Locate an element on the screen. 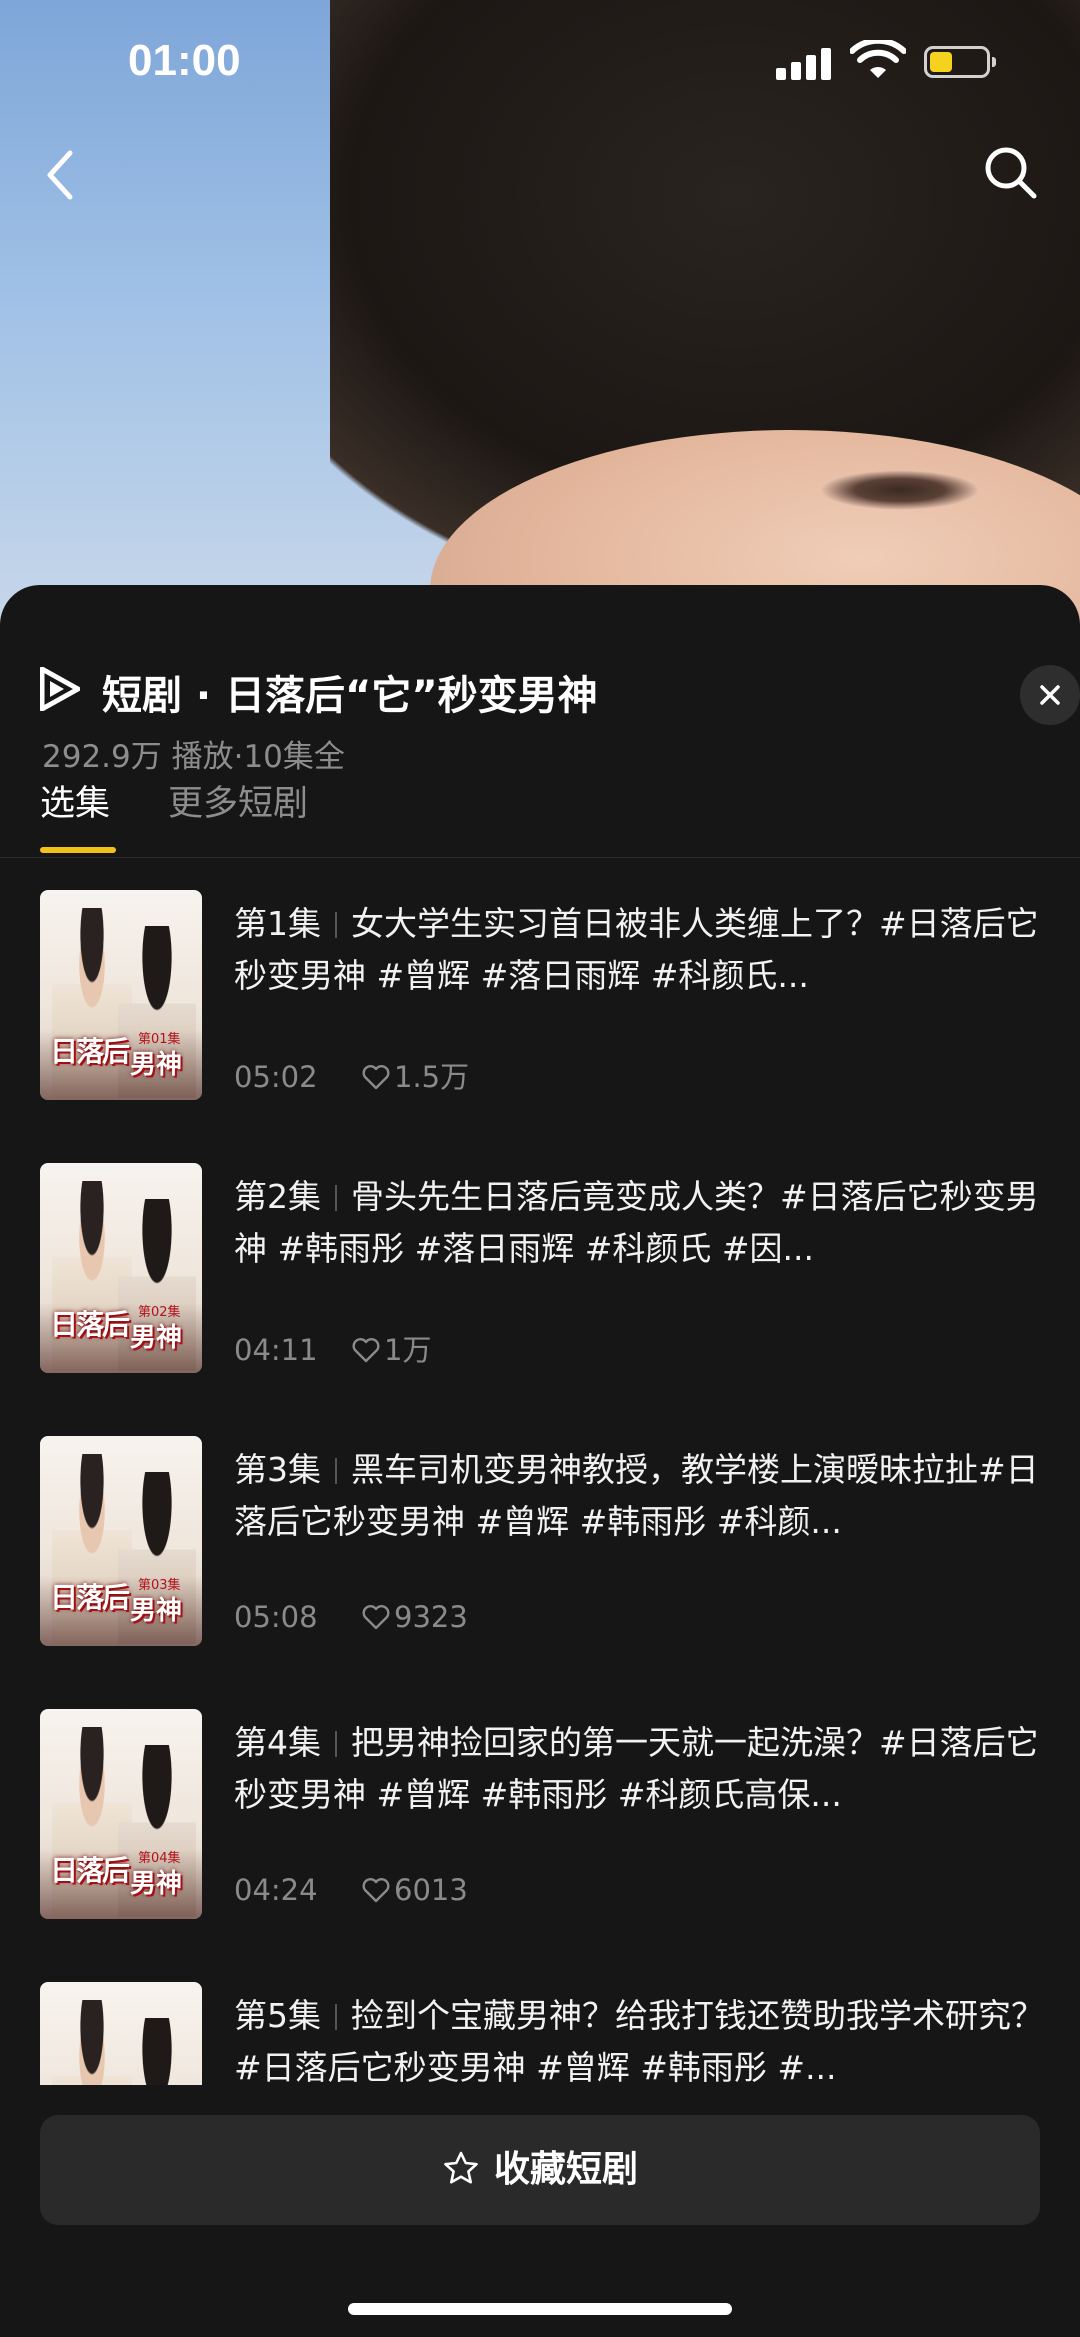  tab-episodes: 选集 is located at coordinates (75, 800).